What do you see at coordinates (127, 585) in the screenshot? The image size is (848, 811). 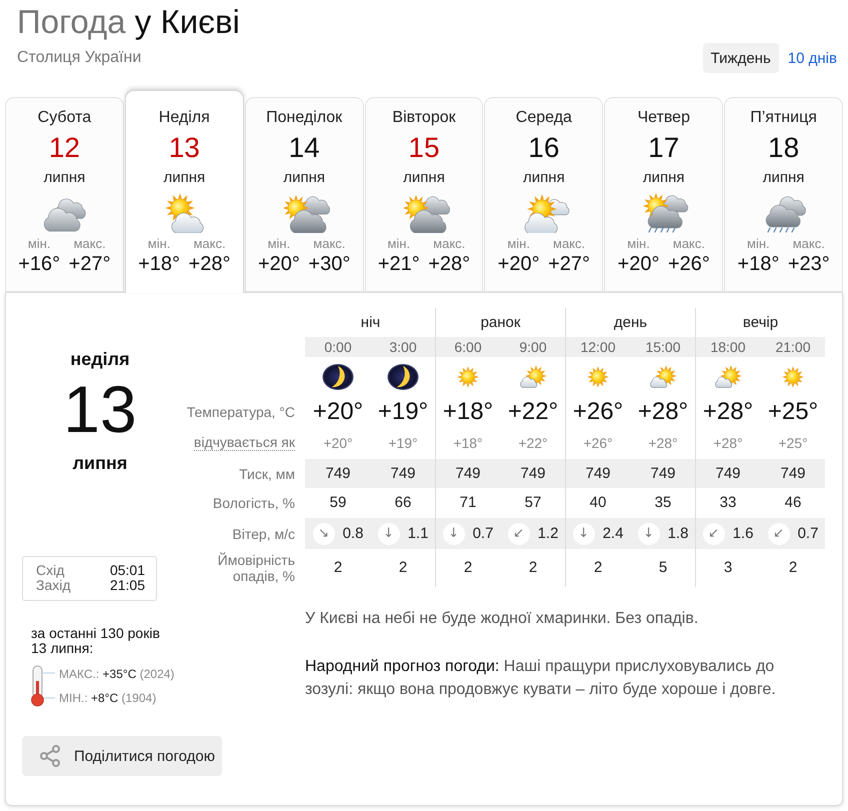 I see `sun-event-time: 21:05` at bounding box center [127, 585].